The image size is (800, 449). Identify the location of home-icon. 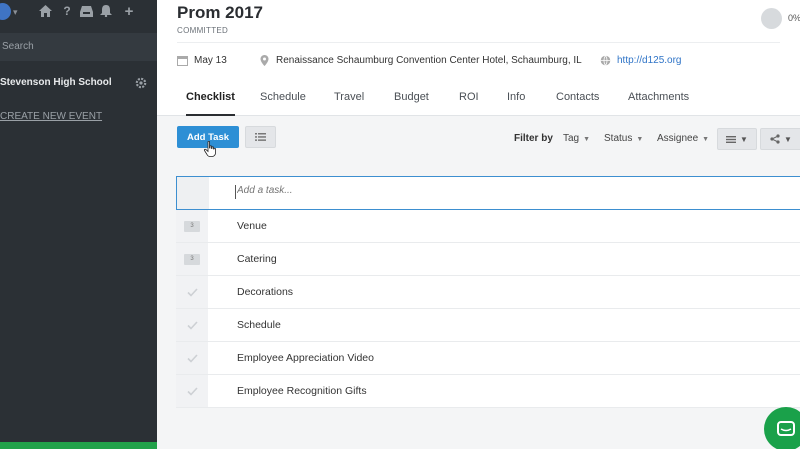
(45, 11).